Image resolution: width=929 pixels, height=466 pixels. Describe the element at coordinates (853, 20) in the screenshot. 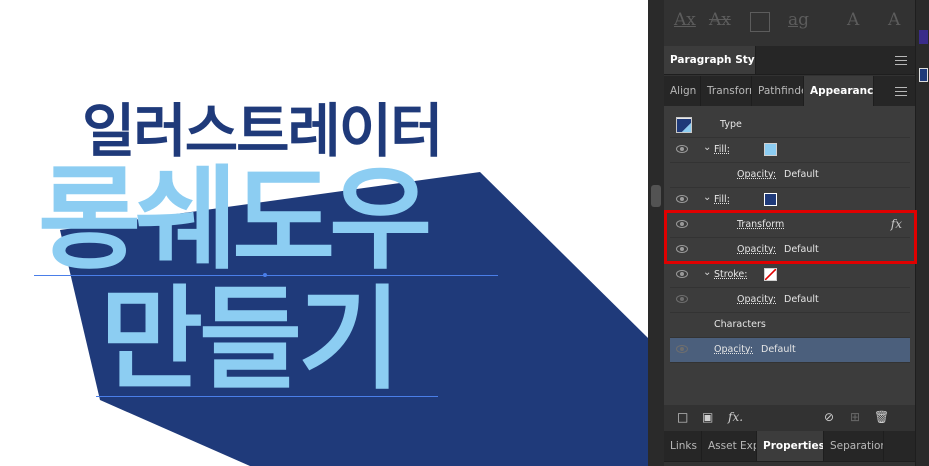

I see `superscript-icon: A` at that location.